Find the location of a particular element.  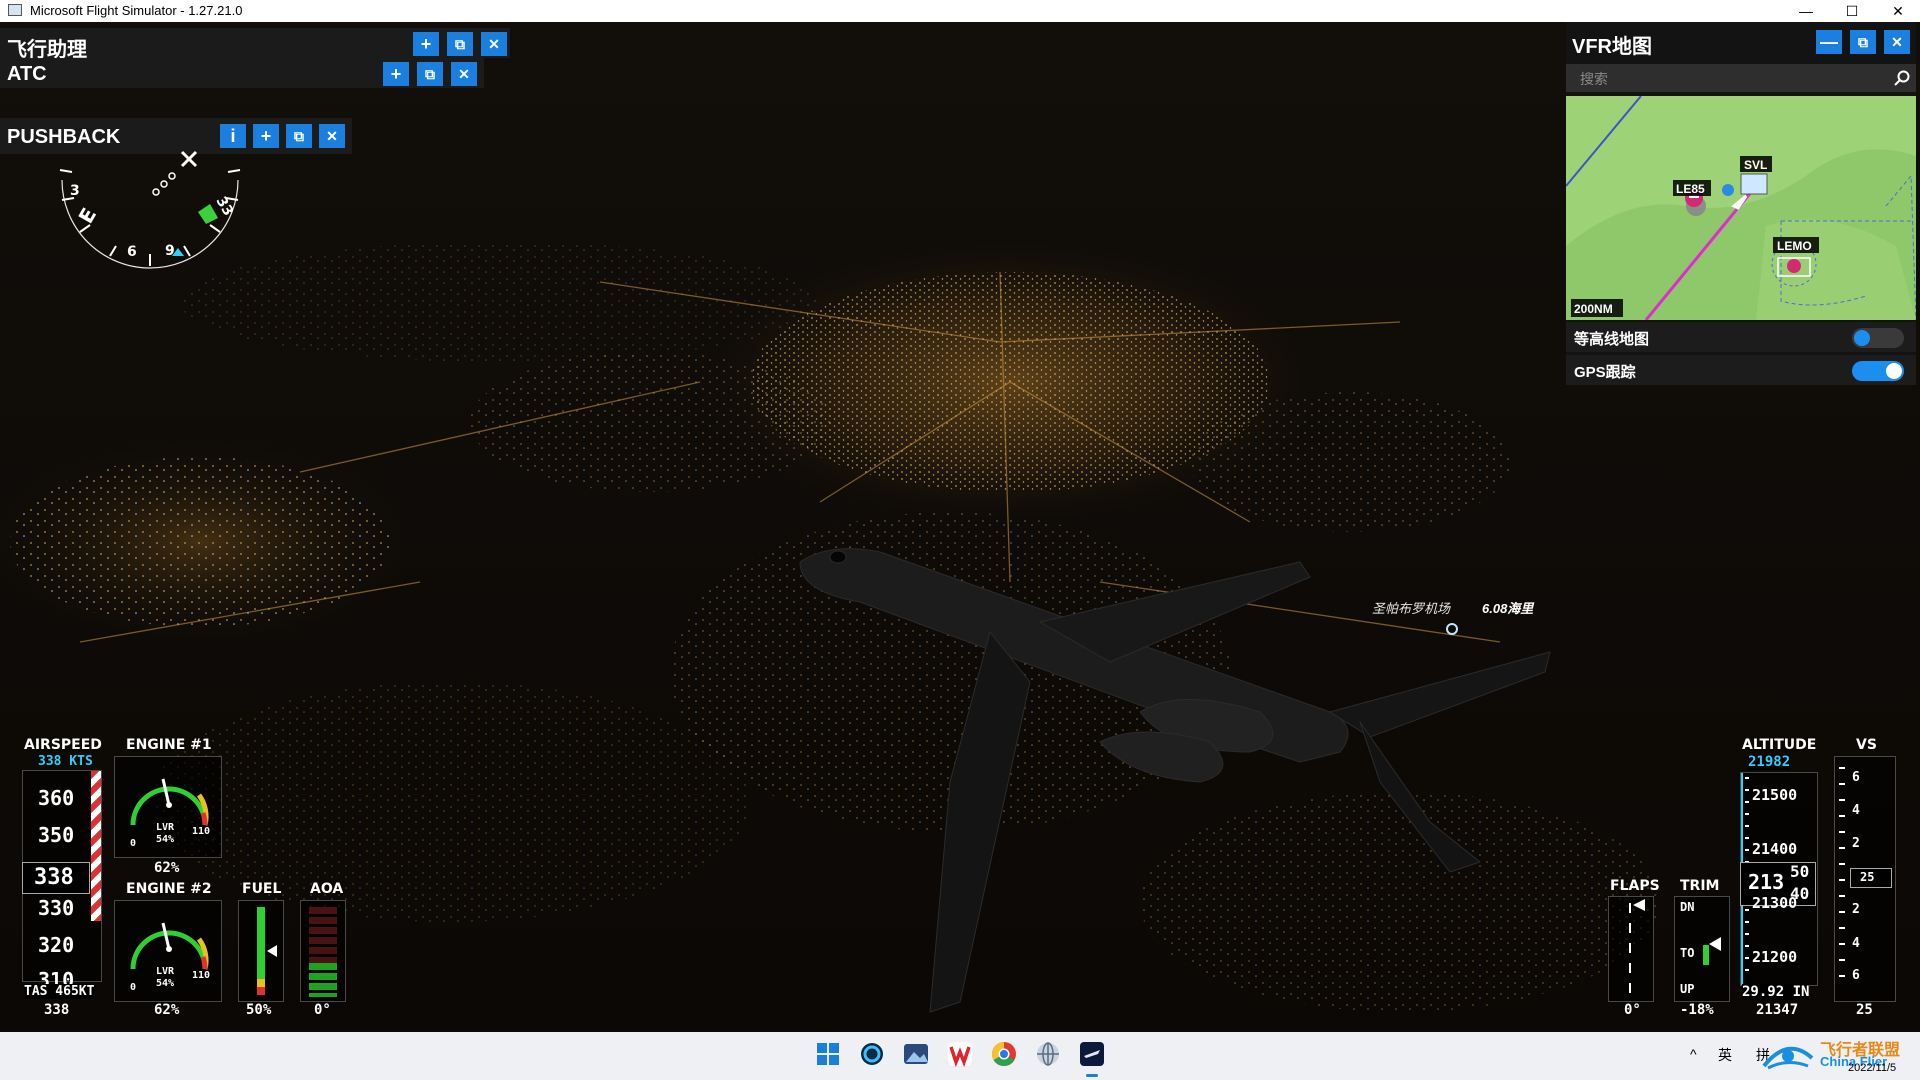

assistant-add-button: + is located at coordinates (426, 44).